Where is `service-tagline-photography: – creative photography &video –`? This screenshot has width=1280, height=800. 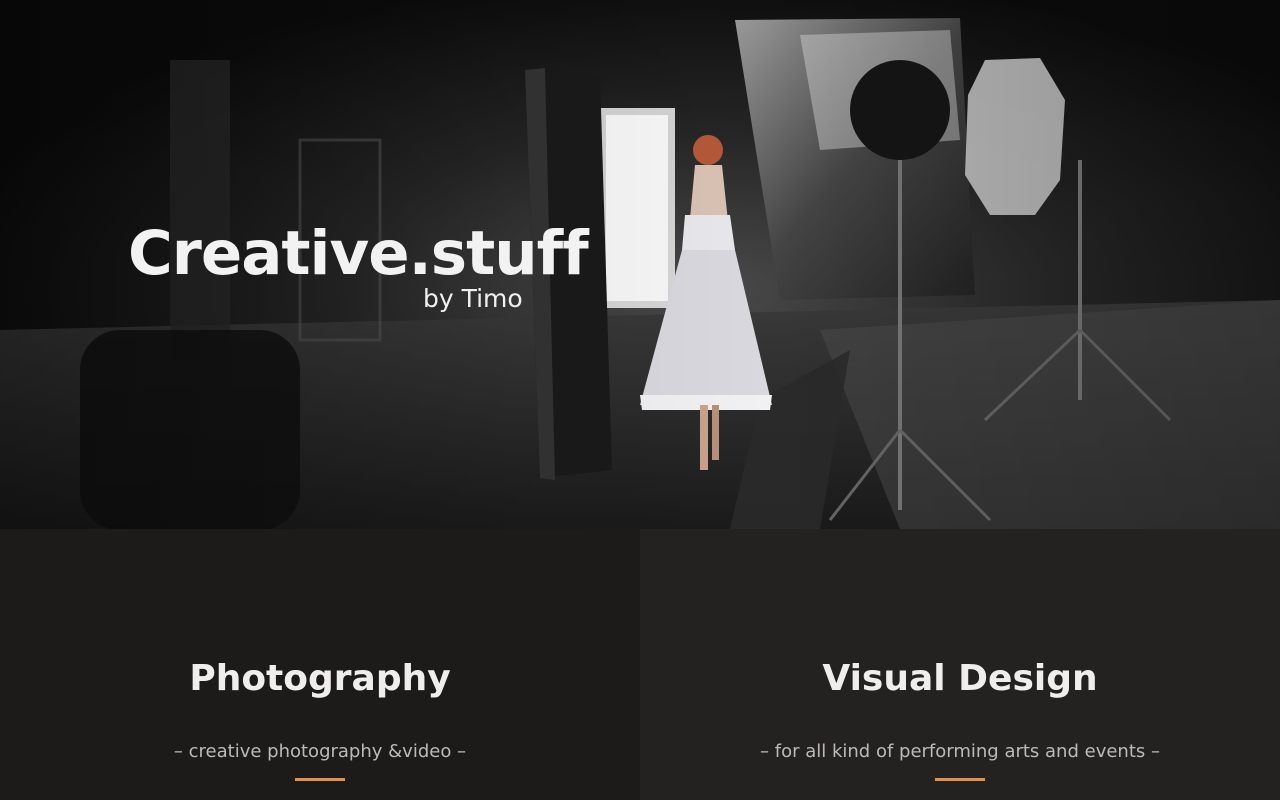 service-tagline-photography: – creative photography &video – is located at coordinates (320, 751).